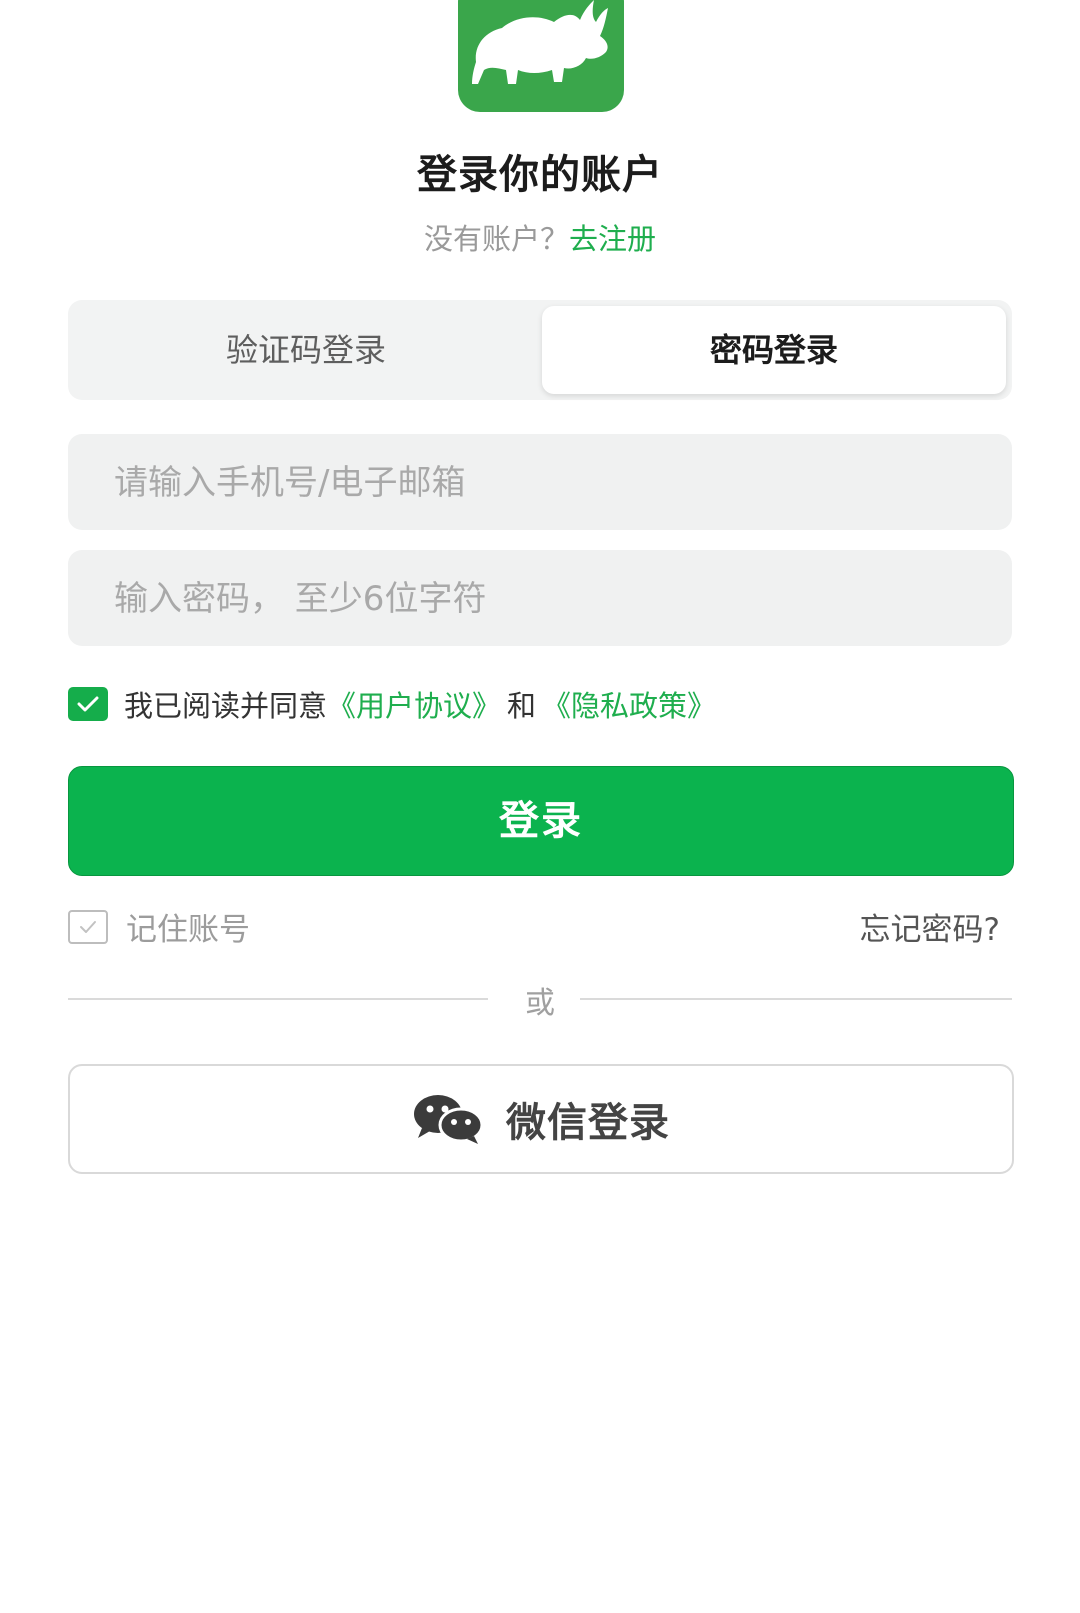 The height and width of the screenshot is (1613, 1080). I want to click on account-field, so click(540, 483).